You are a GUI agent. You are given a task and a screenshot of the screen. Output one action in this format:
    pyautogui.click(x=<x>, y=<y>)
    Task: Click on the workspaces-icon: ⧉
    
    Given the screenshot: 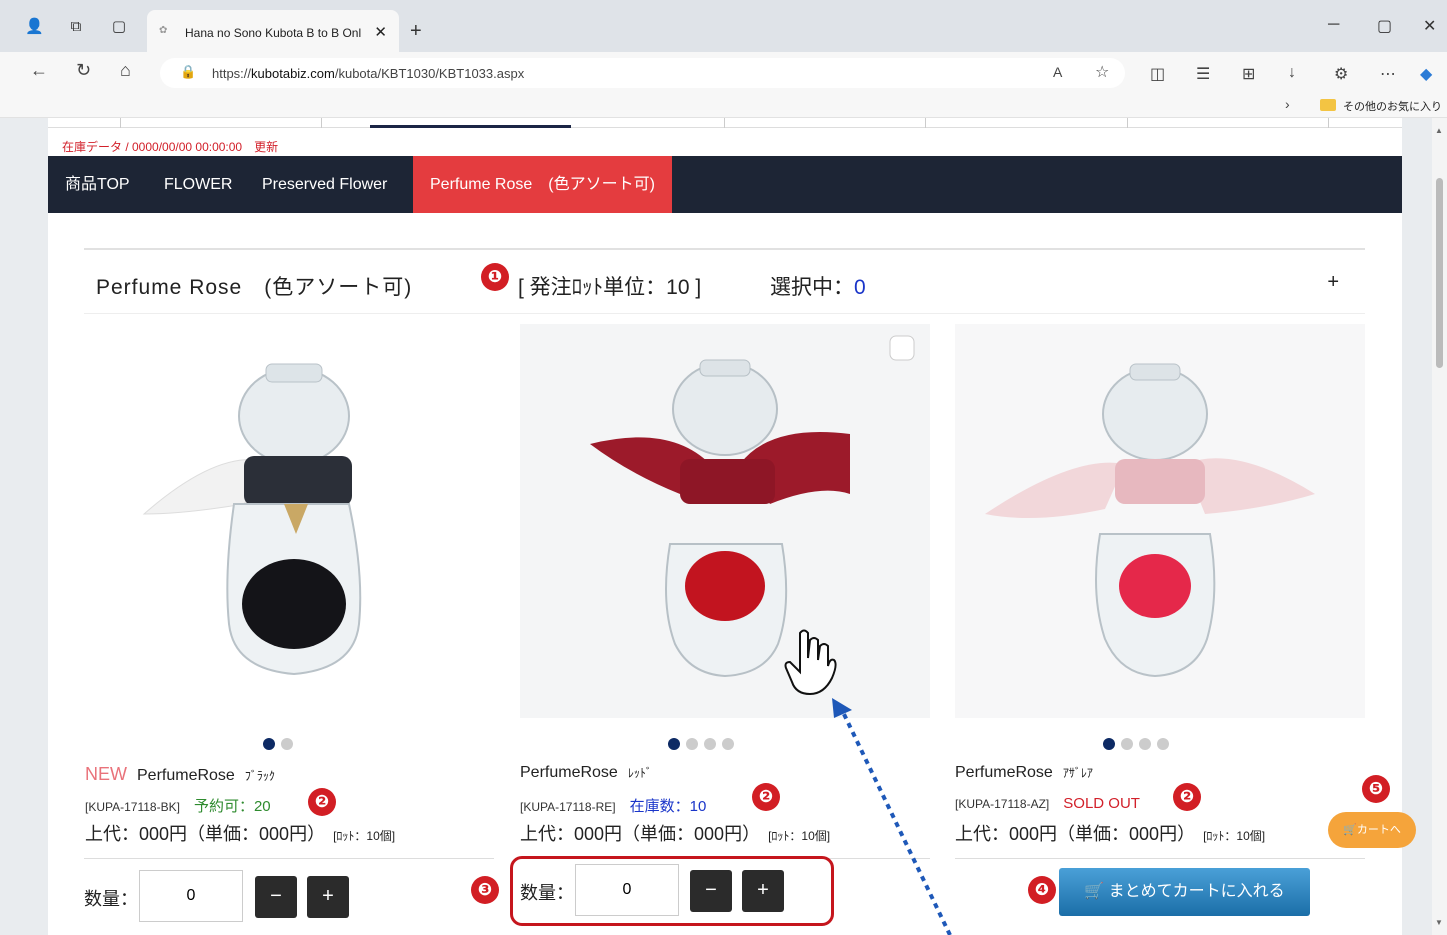 What is the action you would take?
    pyautogui.click(x=76, y=27)
    